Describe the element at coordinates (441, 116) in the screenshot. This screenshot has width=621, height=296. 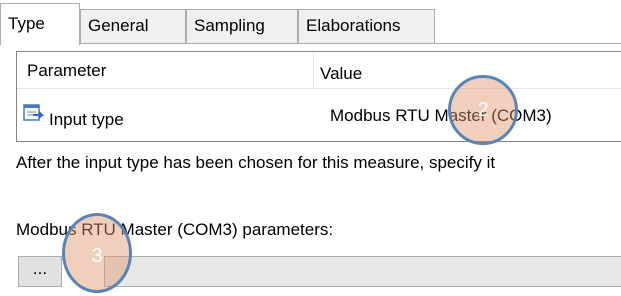
I see `row-value: Modbus RTU Master (COM3)` at that location.